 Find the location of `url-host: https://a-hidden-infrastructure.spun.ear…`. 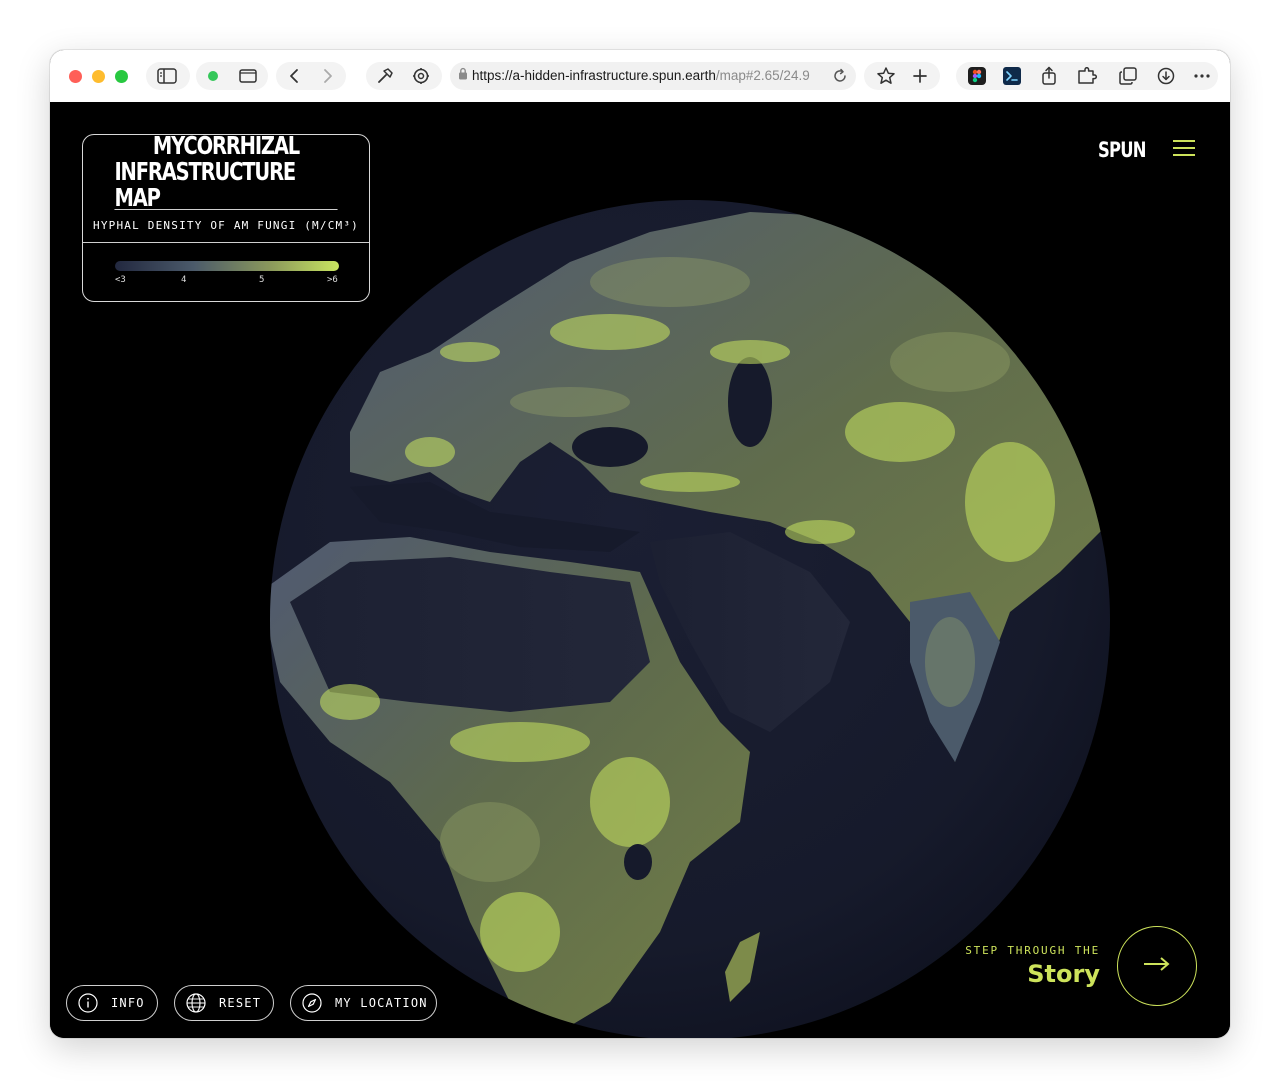

url-host: https://a-hidden-infrastructure.spun.ear… is located at coordinates (594, 75).